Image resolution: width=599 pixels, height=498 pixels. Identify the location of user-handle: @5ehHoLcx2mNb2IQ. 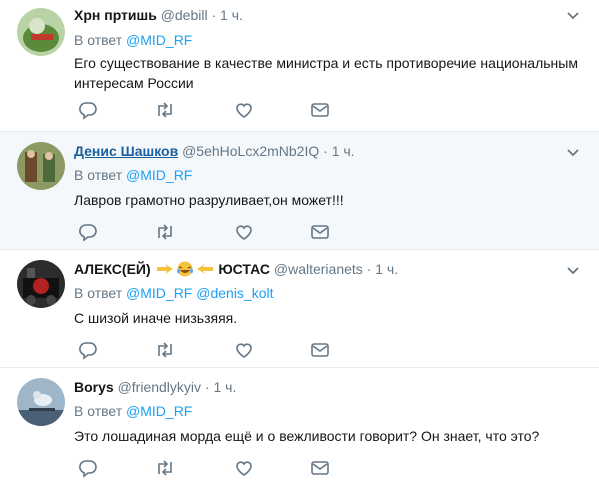
(250, 151).